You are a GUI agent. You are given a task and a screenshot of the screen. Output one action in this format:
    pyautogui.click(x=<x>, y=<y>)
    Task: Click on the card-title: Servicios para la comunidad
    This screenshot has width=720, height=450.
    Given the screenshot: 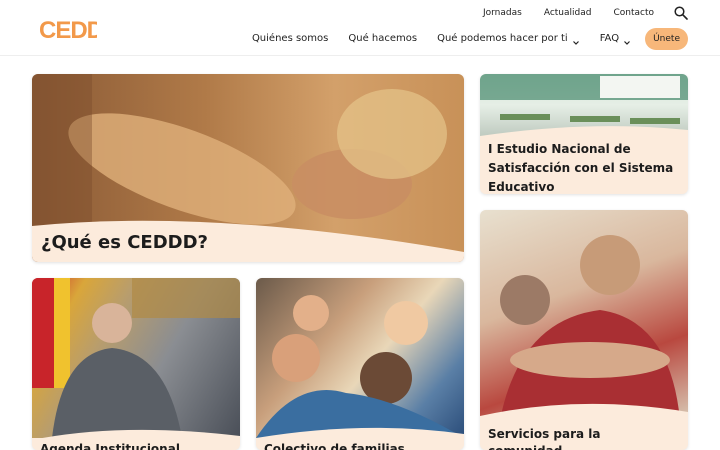 What is the action you would take?
    pyautogui.click(x=544, y=438)
    